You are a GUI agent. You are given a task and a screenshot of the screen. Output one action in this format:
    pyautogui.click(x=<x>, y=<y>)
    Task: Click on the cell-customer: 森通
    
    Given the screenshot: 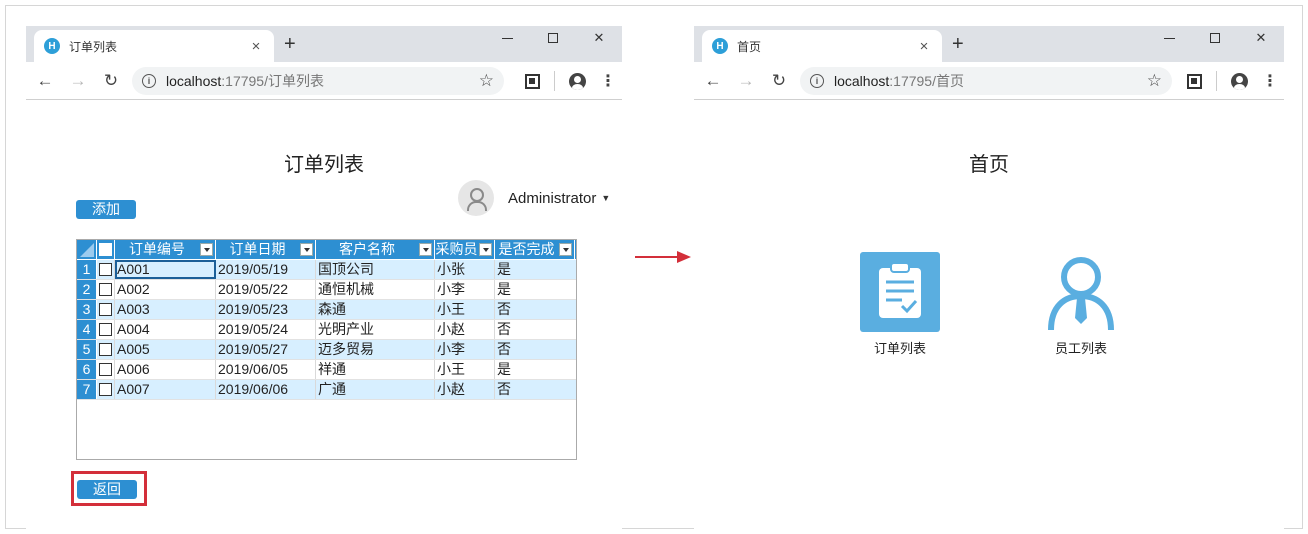 What is the action you would take?
    pyautogui.click(x=375, y=309)
    